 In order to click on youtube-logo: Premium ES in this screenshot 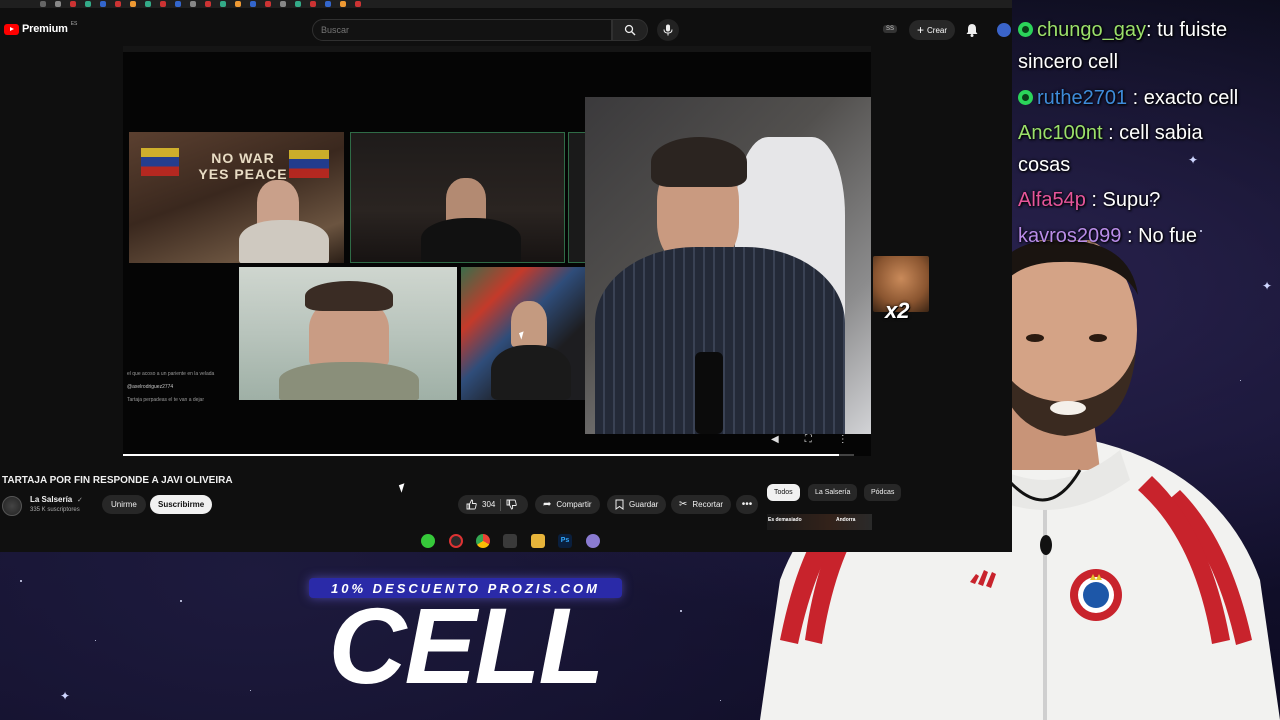, I will do `click(40, 28)`.